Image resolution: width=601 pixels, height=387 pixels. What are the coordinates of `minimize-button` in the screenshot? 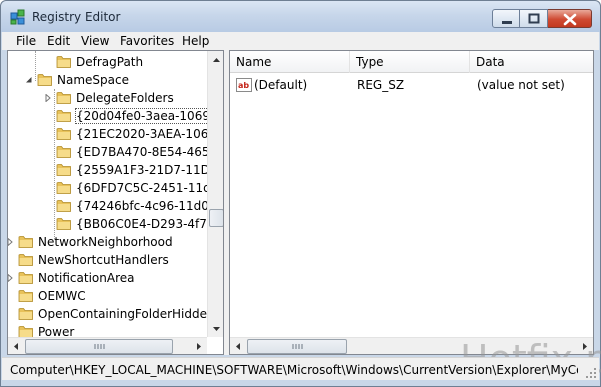 It's located at (506, 18).